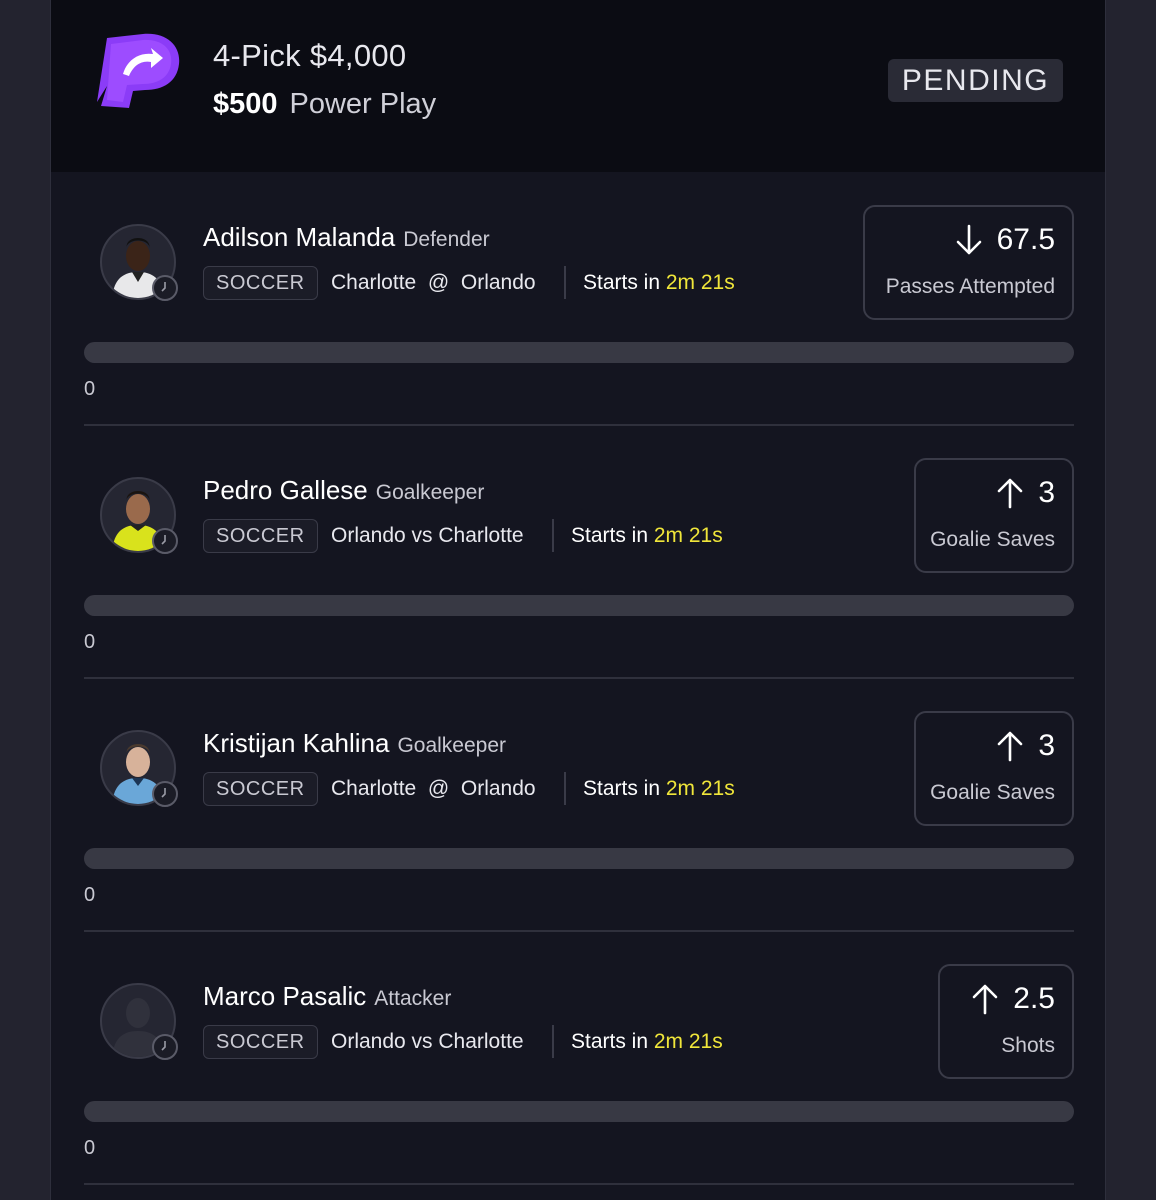  I want to click on row-separator, so click(579, 1184).